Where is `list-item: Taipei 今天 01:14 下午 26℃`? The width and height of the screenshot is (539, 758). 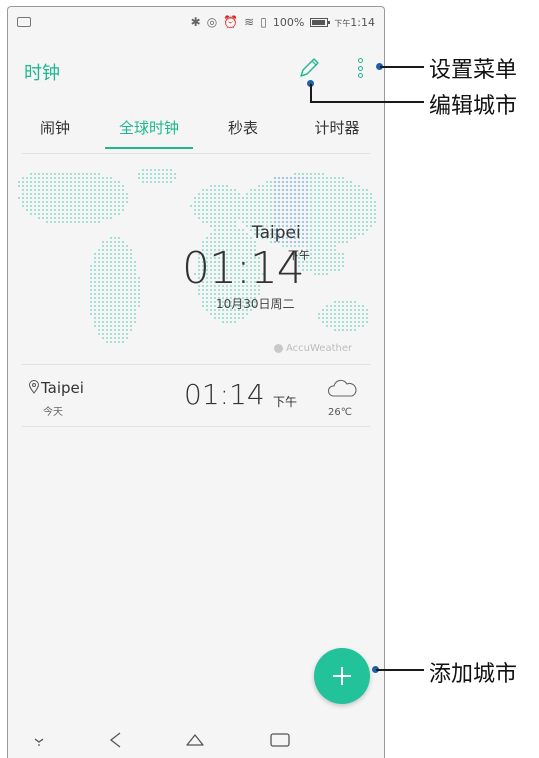
list-item: Taipei 今天 01:14 下午 26℃ is located at coordinates (196, 400).